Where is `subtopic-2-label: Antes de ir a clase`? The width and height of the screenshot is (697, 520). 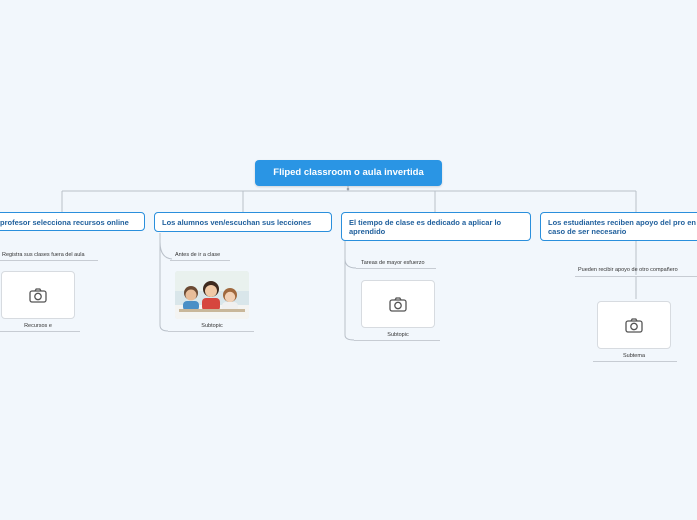 subtopic-2-label: Antes de ir a clase is located at coordinates (198, 255).